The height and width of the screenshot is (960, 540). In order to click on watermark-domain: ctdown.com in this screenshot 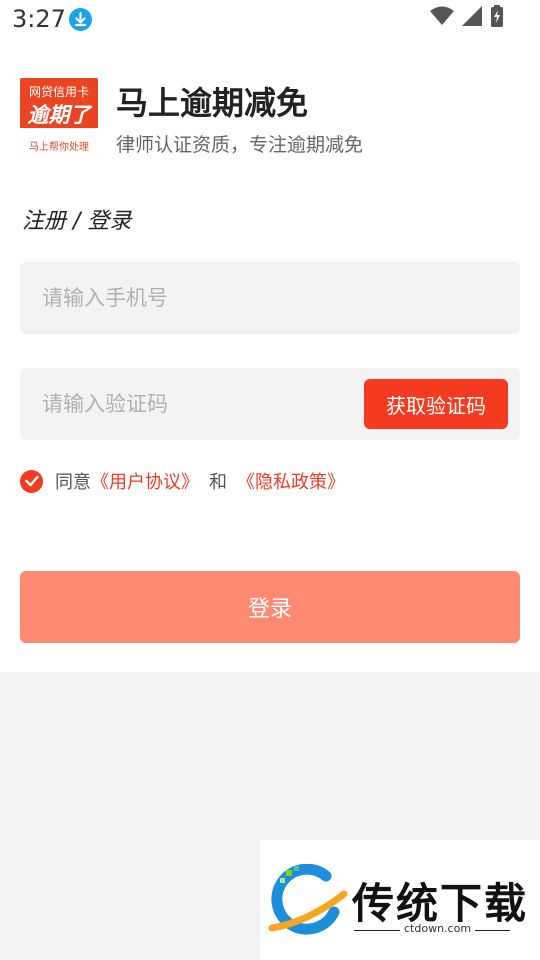, I will do `click(438, 928)`.